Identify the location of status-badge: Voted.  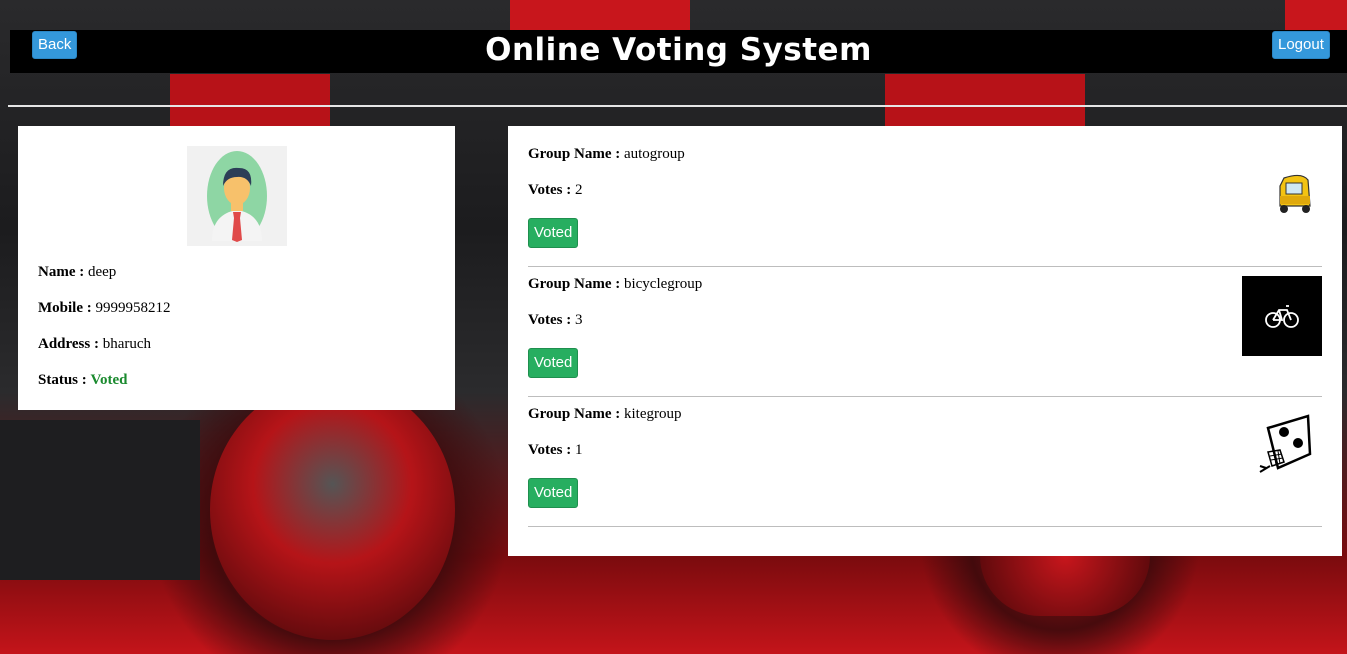
(109, 380).